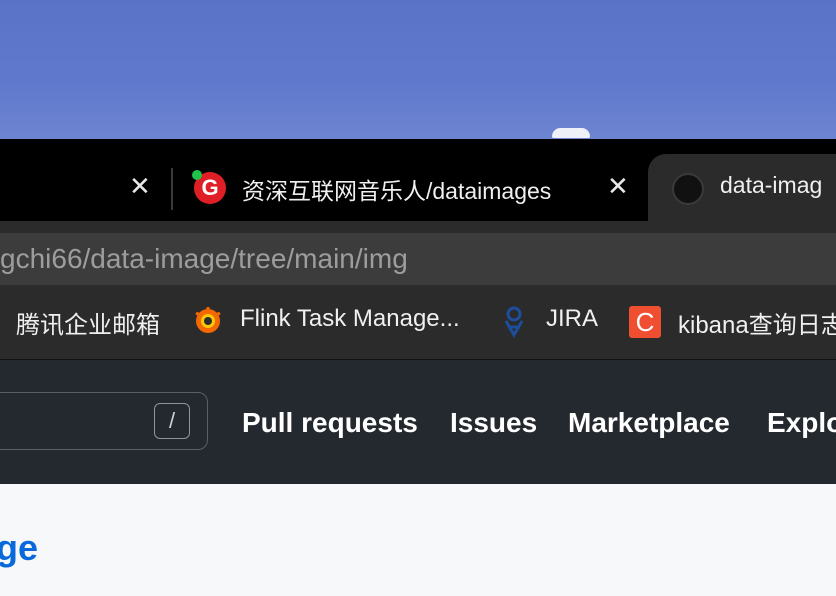  Describe the element at coordinates (19, 548) in the screenshot. I see `repo-name-link: ge` at that location.